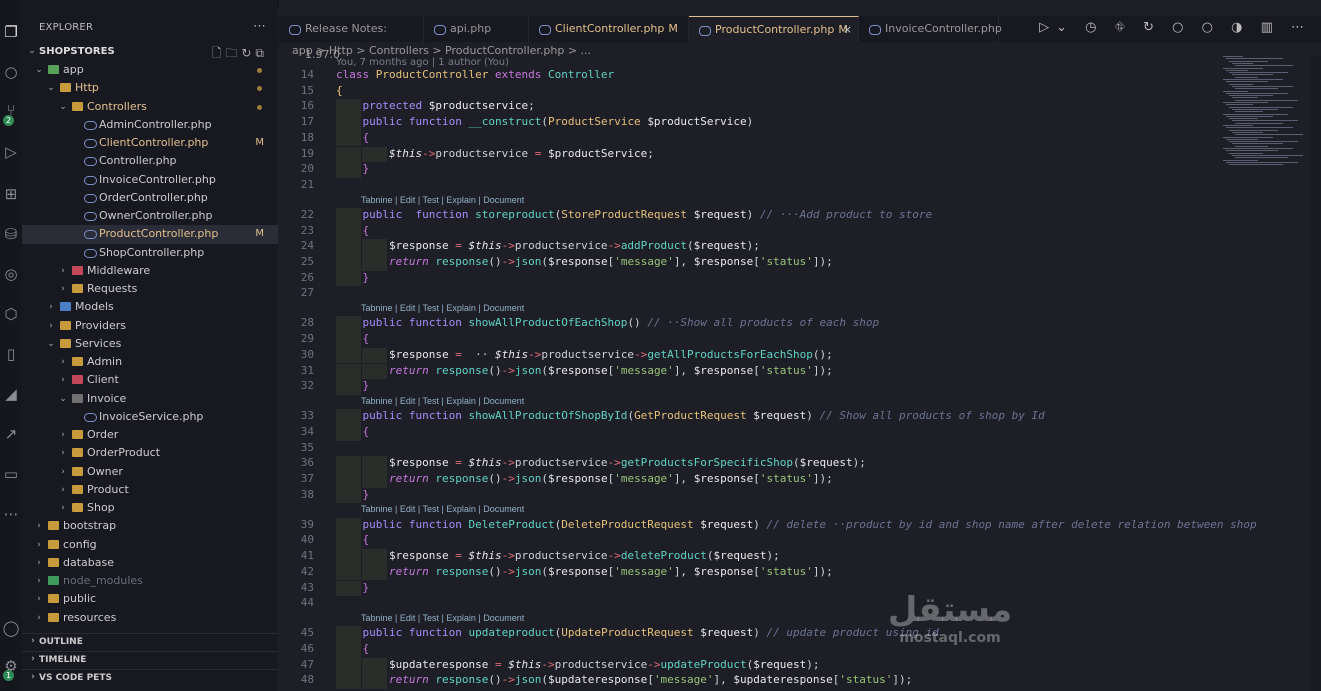 This screenshot has width=1321, height=691. What do you see at coordinates (495, 153) in the screenshot?
I see `code-line: $this->productservice = $productService;` at bounding box center [495, 153].